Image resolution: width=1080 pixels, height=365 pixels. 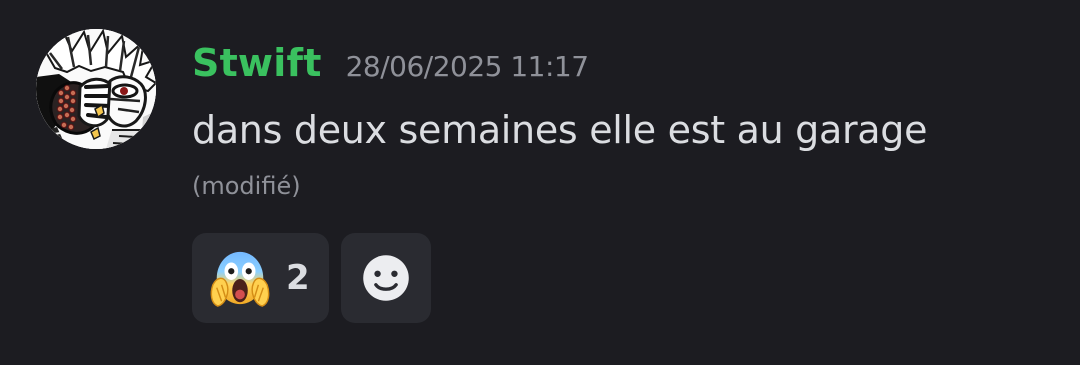 I want to click on reaction-screaming-face: 2, so click(x=260, y=278).